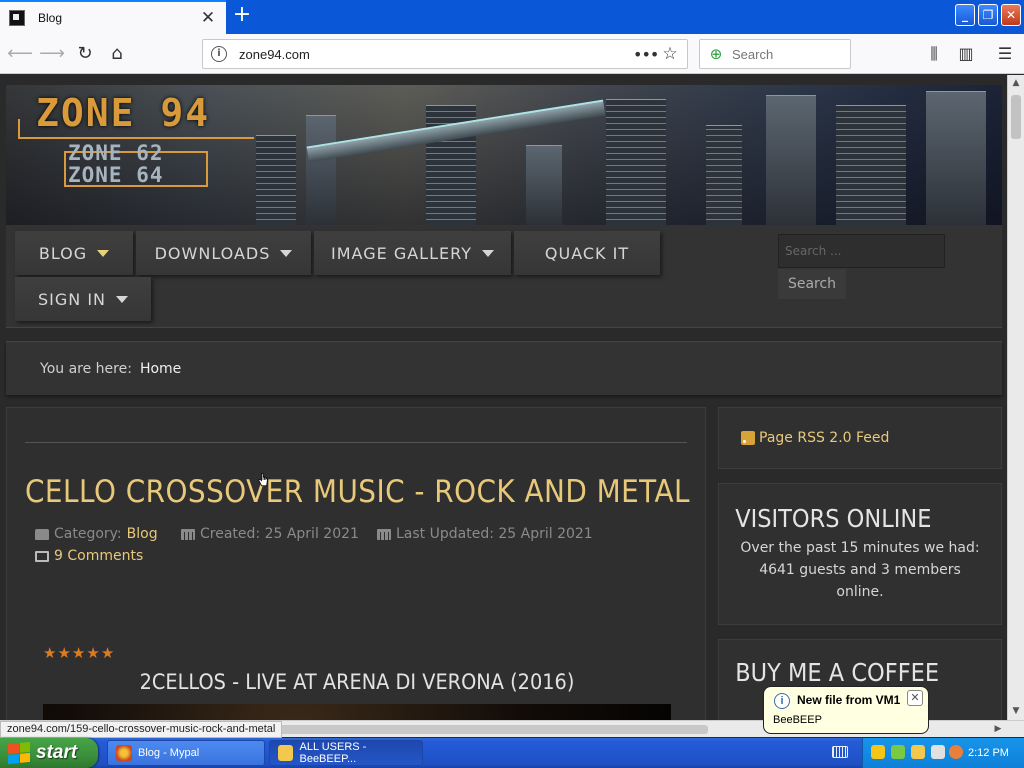  What do you see at coordinates (86, 368) in the screenshot?
I see `breadcrumb-label: You are here:` at bounding box center [86, 368].